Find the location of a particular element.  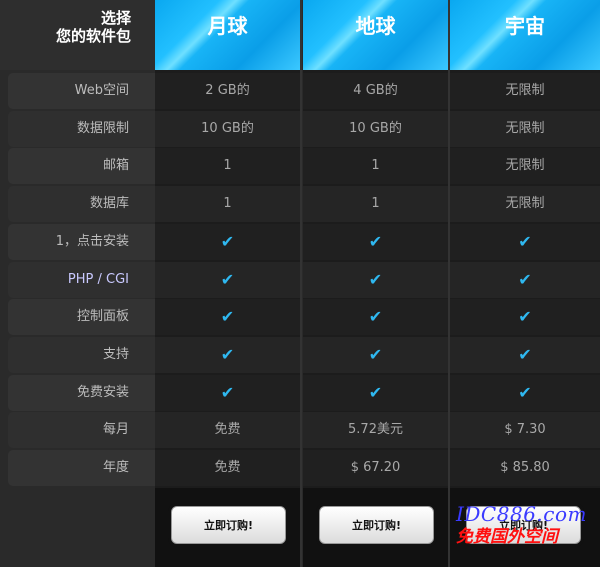

feature-value-cell: $ 85.80 is located at coordinates (525, 468).